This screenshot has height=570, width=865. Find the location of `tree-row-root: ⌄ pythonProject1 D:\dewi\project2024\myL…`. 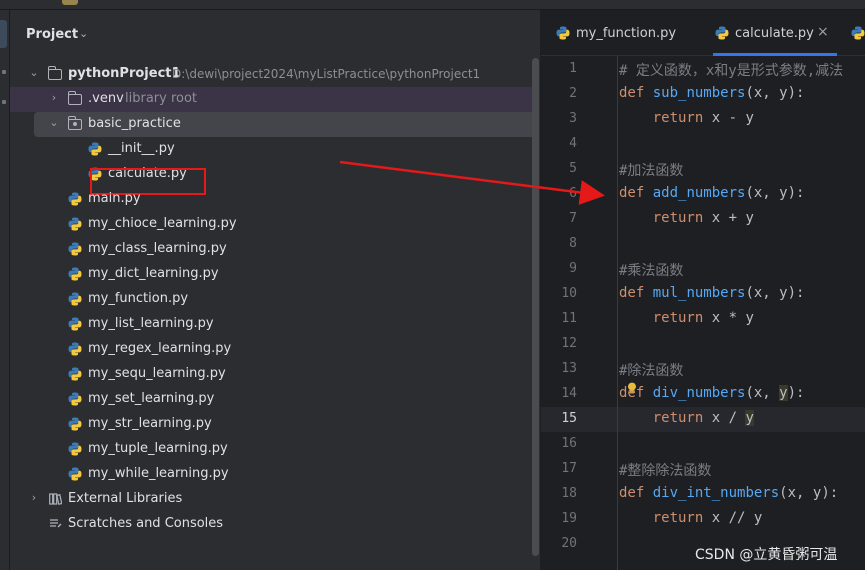

tree-row-root: ⌄ pythonProject1 D:\dewi\project2024\myL… is located at coordinates (275, 74).